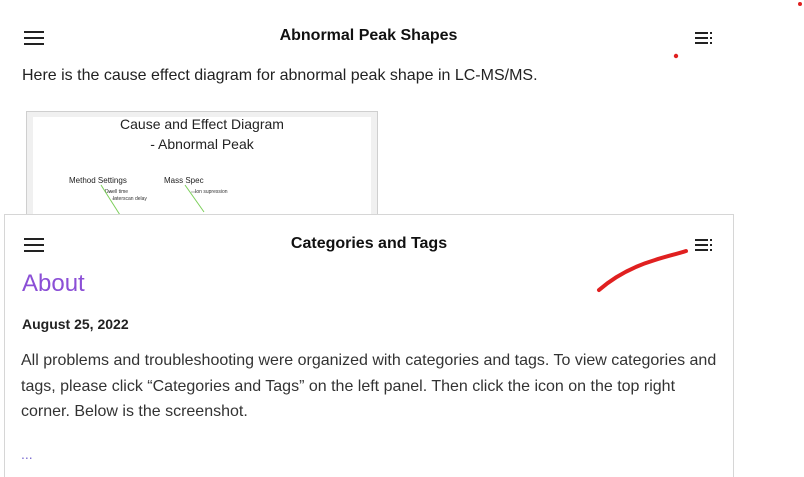  What do you see at coordinates (75, 324) in the screenshot?
I see `post-date: August 25, 2022` at bounding box center [75, 324].